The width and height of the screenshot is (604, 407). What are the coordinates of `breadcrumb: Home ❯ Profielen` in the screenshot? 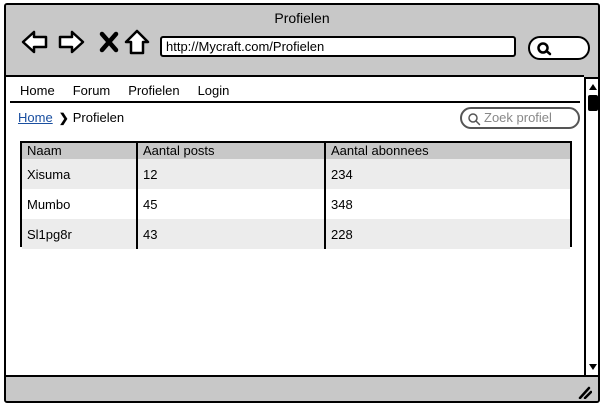 It's located at (71, 117).